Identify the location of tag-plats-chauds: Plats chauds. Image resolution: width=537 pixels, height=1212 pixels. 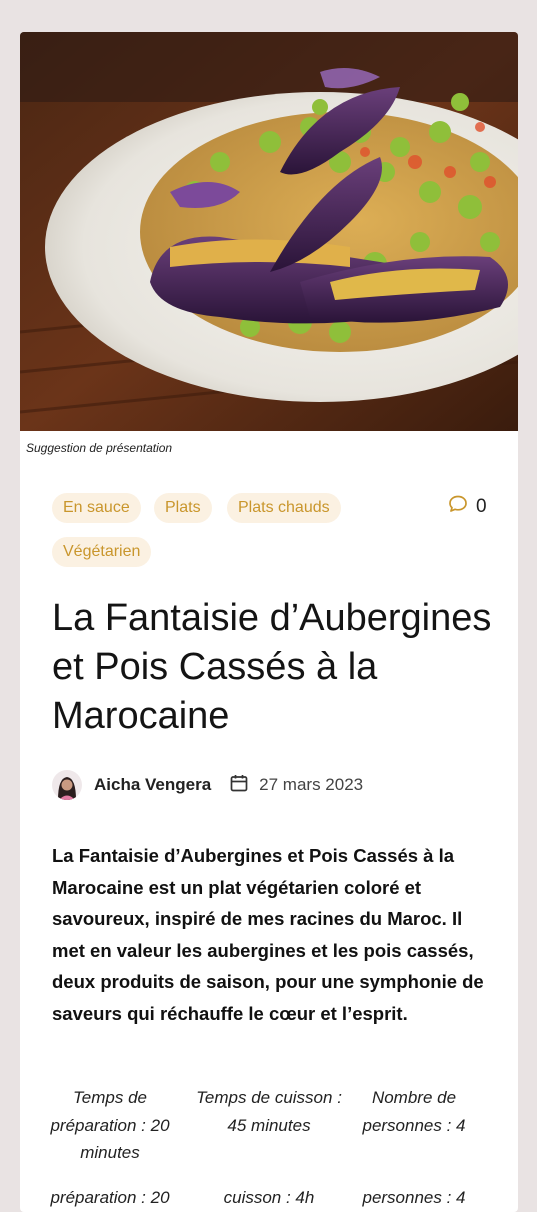
(284, 508).